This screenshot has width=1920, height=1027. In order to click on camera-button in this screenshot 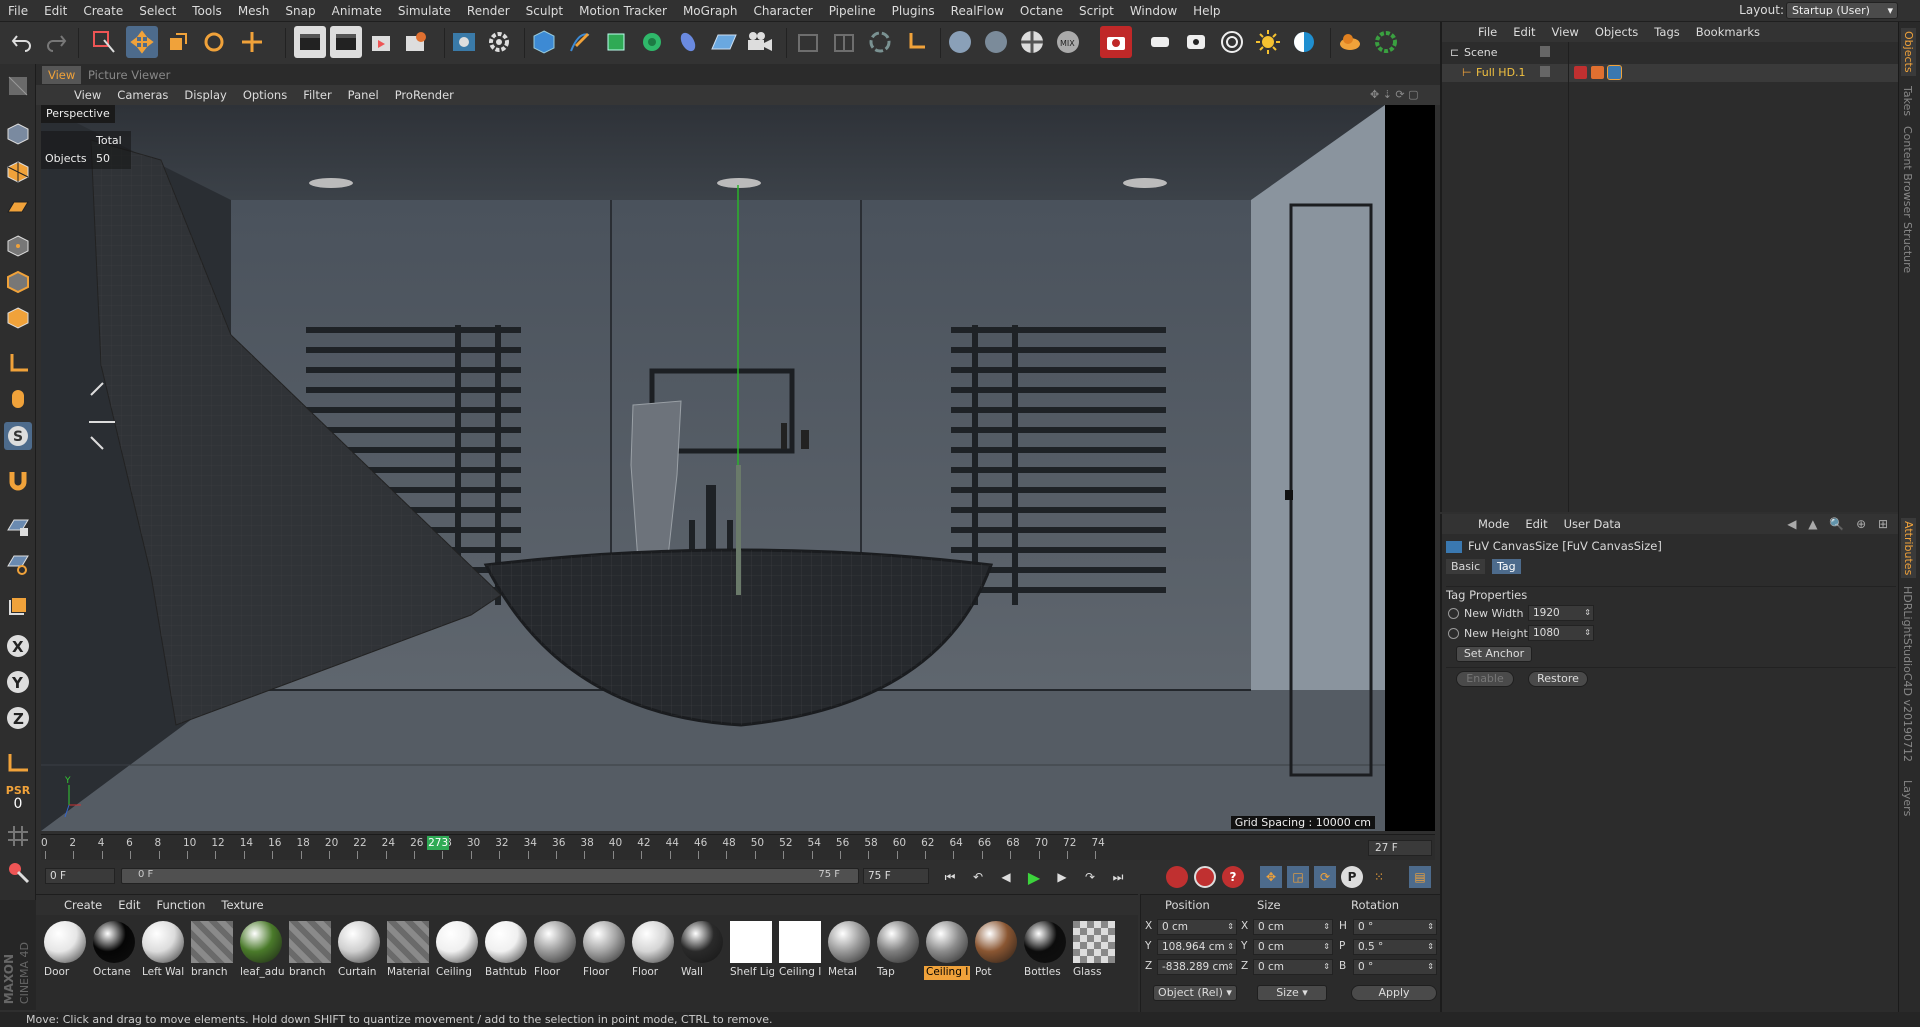, I will do `click(760, 42)`.